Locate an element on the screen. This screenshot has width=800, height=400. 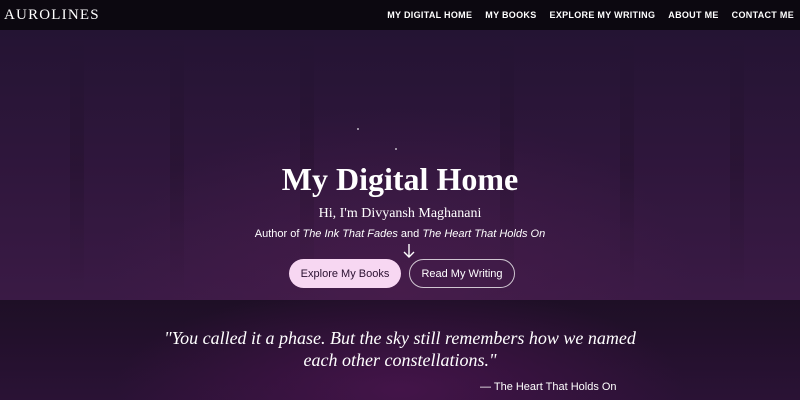
author-and: and is located at coordinates (410, 234).